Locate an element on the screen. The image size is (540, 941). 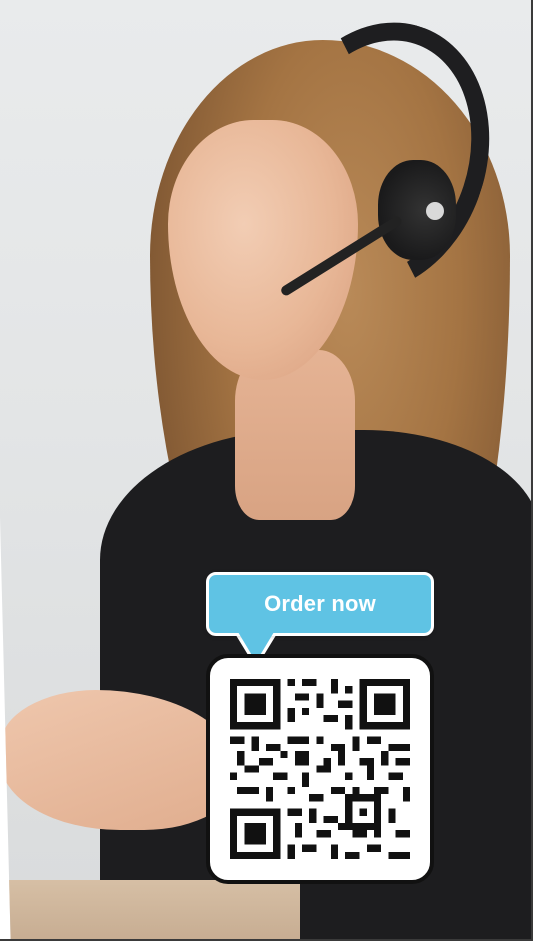
headset-ear-cup is located at coordinates (417, 210).